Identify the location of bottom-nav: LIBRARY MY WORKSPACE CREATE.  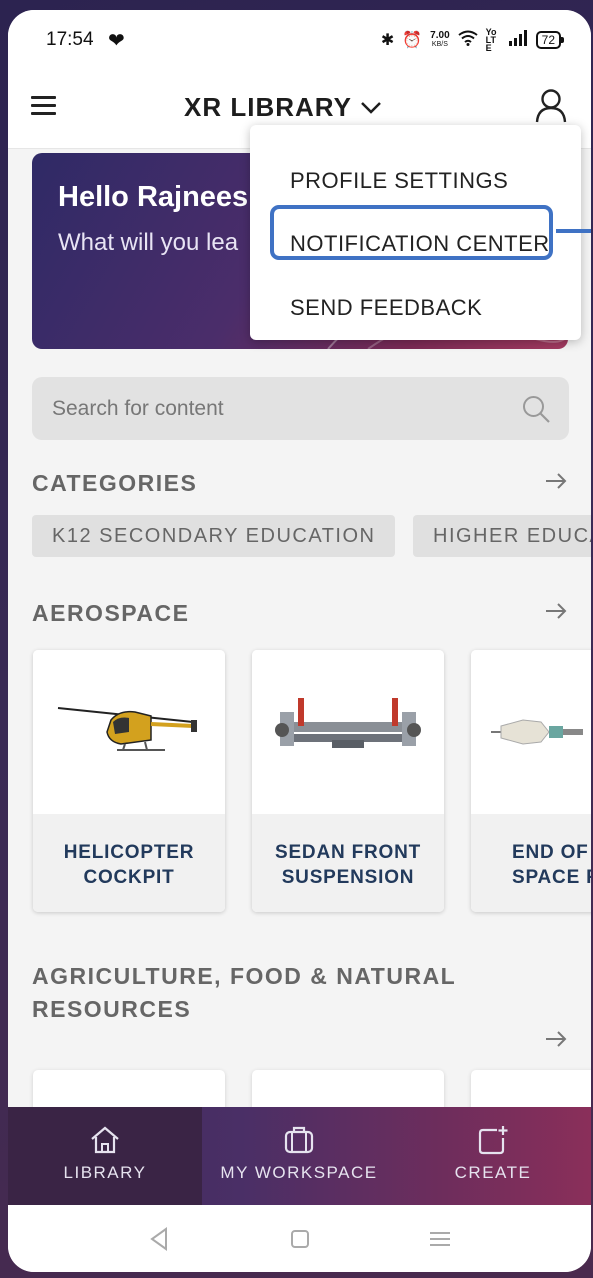
(299, 1156).